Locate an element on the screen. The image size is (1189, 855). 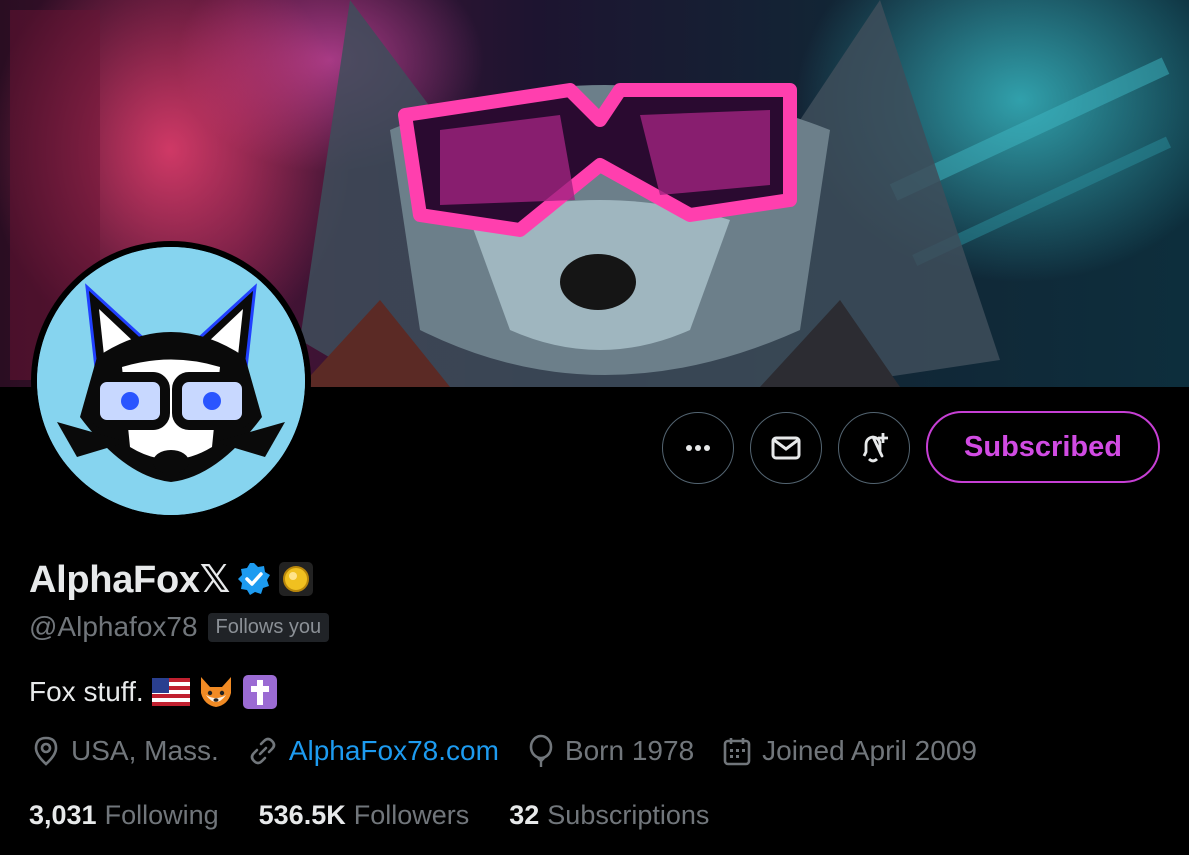
location-icon is located at coordinates (46, 751).